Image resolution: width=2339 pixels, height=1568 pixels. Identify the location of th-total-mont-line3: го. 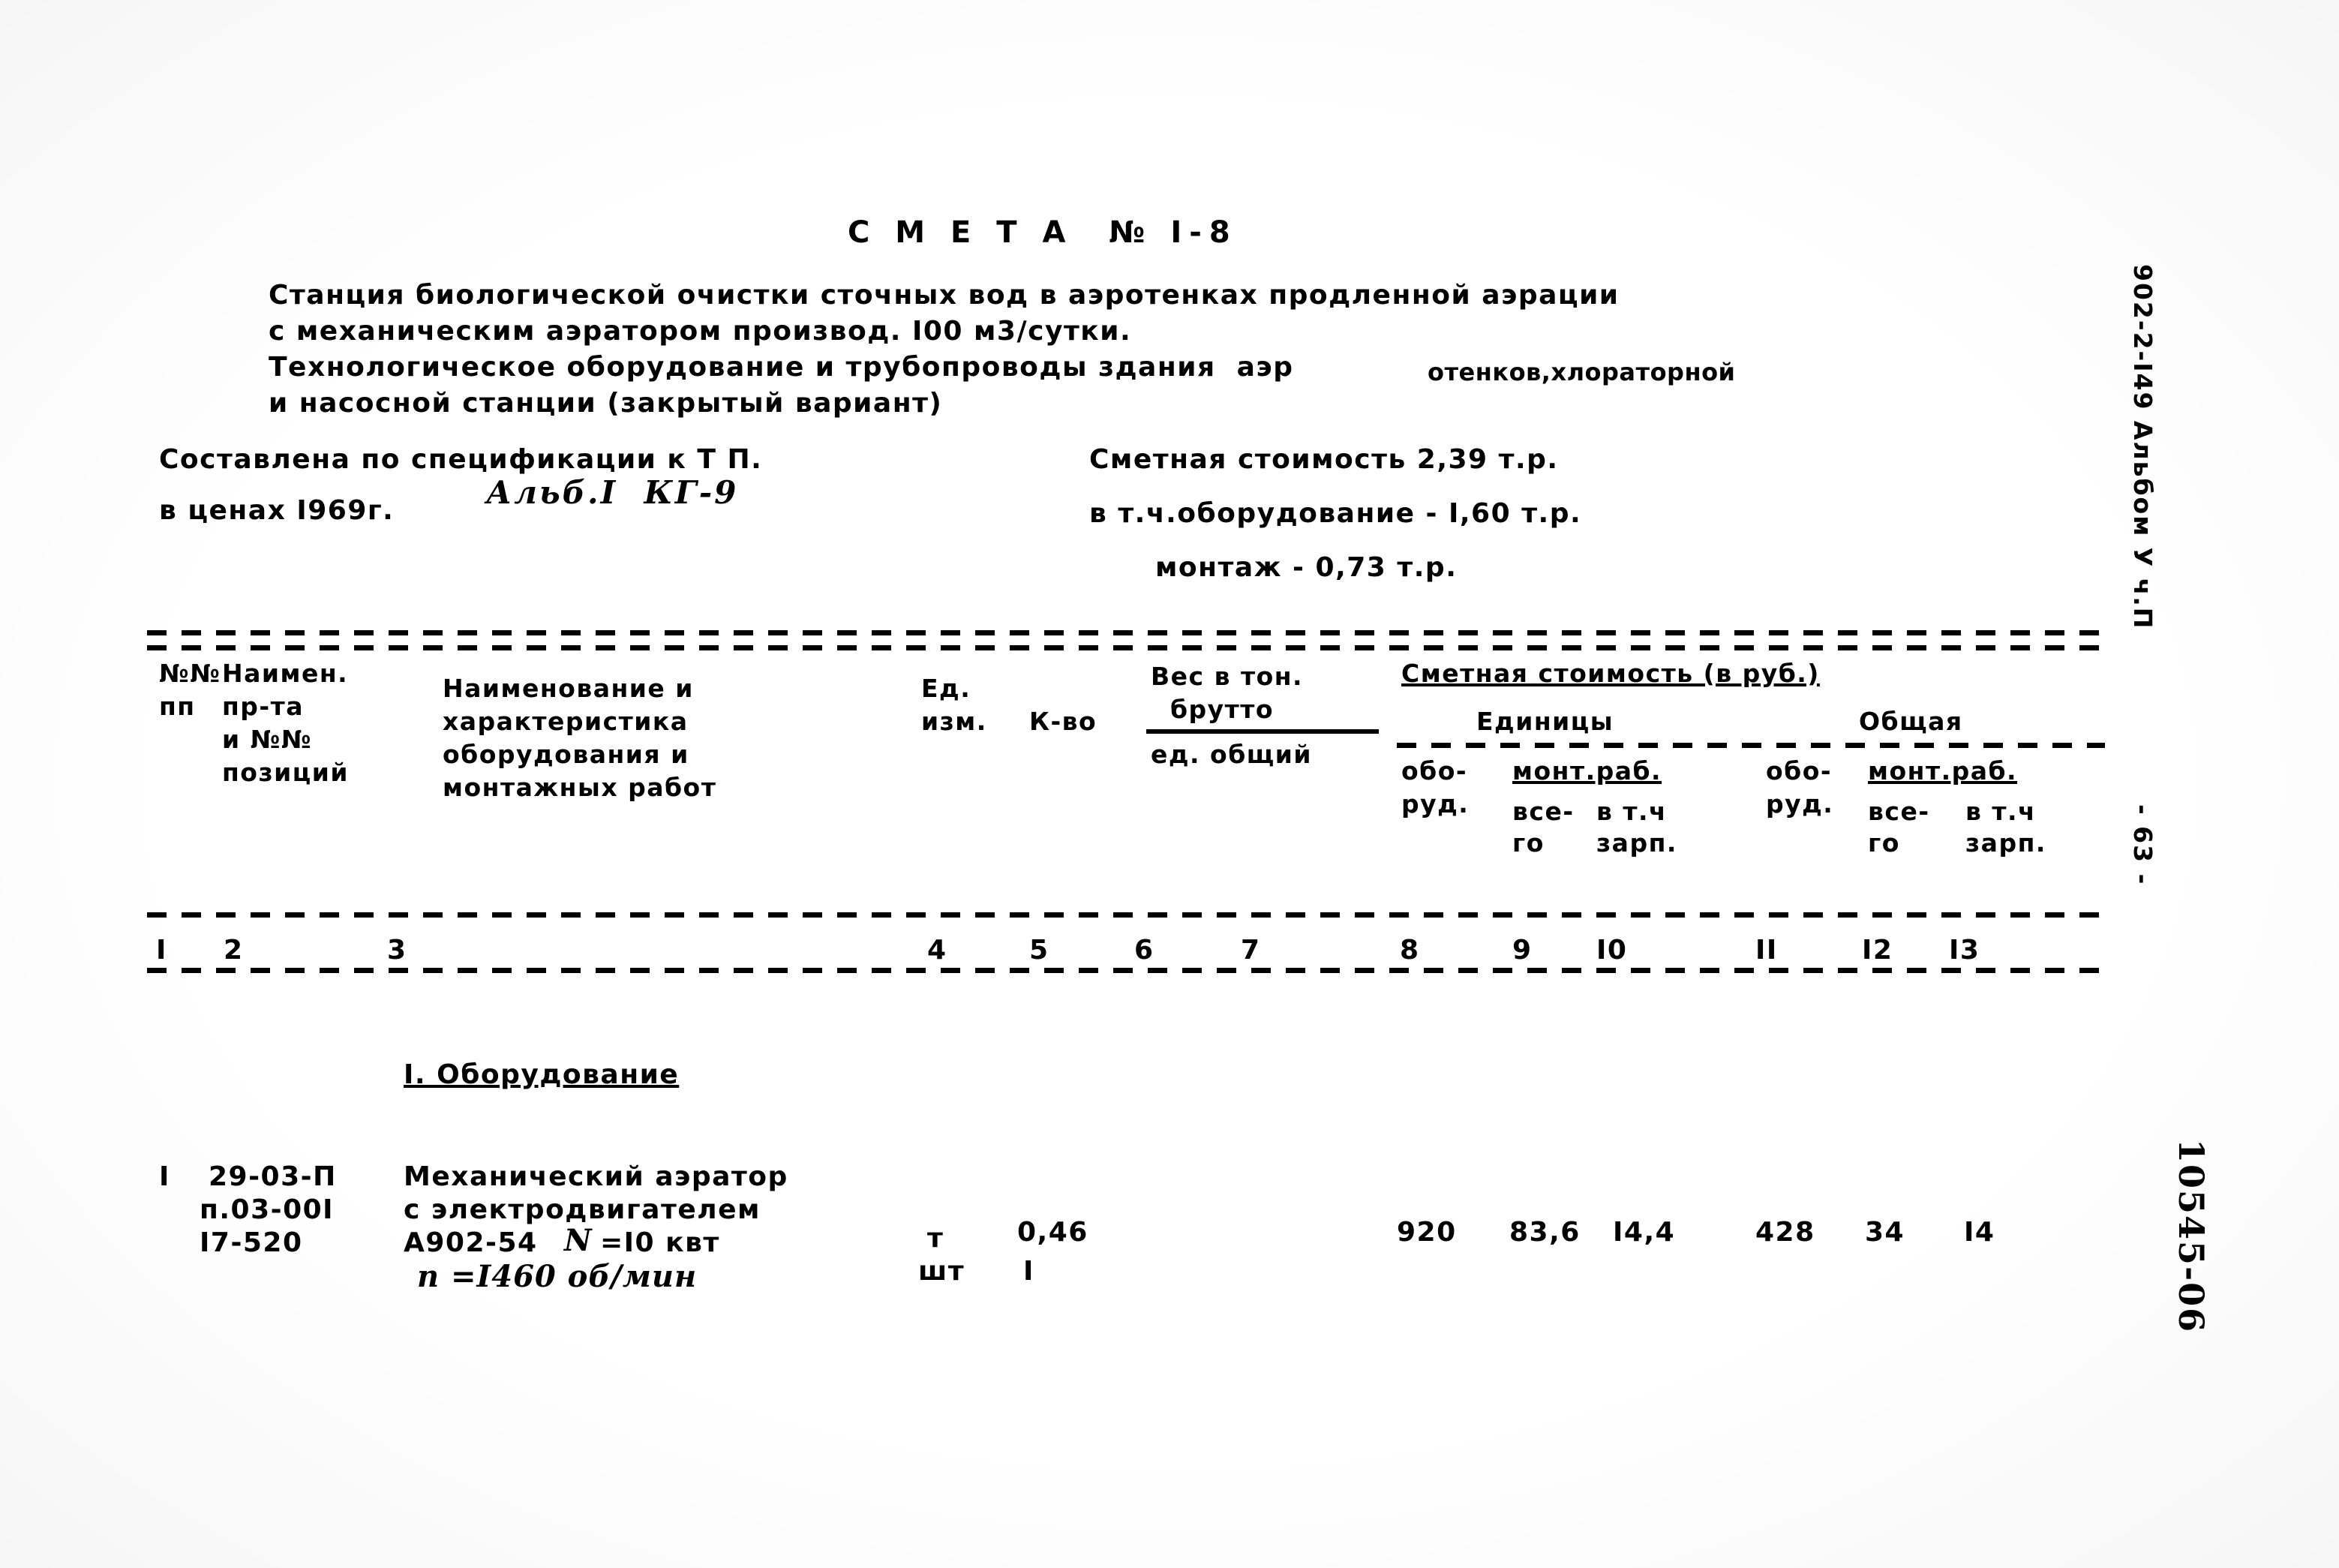
(1884, 843).